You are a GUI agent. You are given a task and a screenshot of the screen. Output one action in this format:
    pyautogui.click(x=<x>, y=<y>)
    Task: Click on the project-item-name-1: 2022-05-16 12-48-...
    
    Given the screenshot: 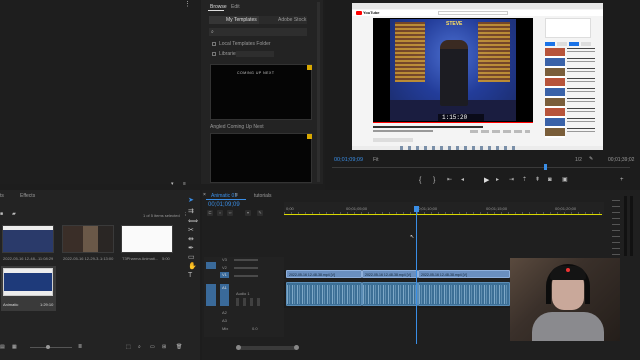 What is the action you would take?
    pyautogui.click(x=21, y=258)
    